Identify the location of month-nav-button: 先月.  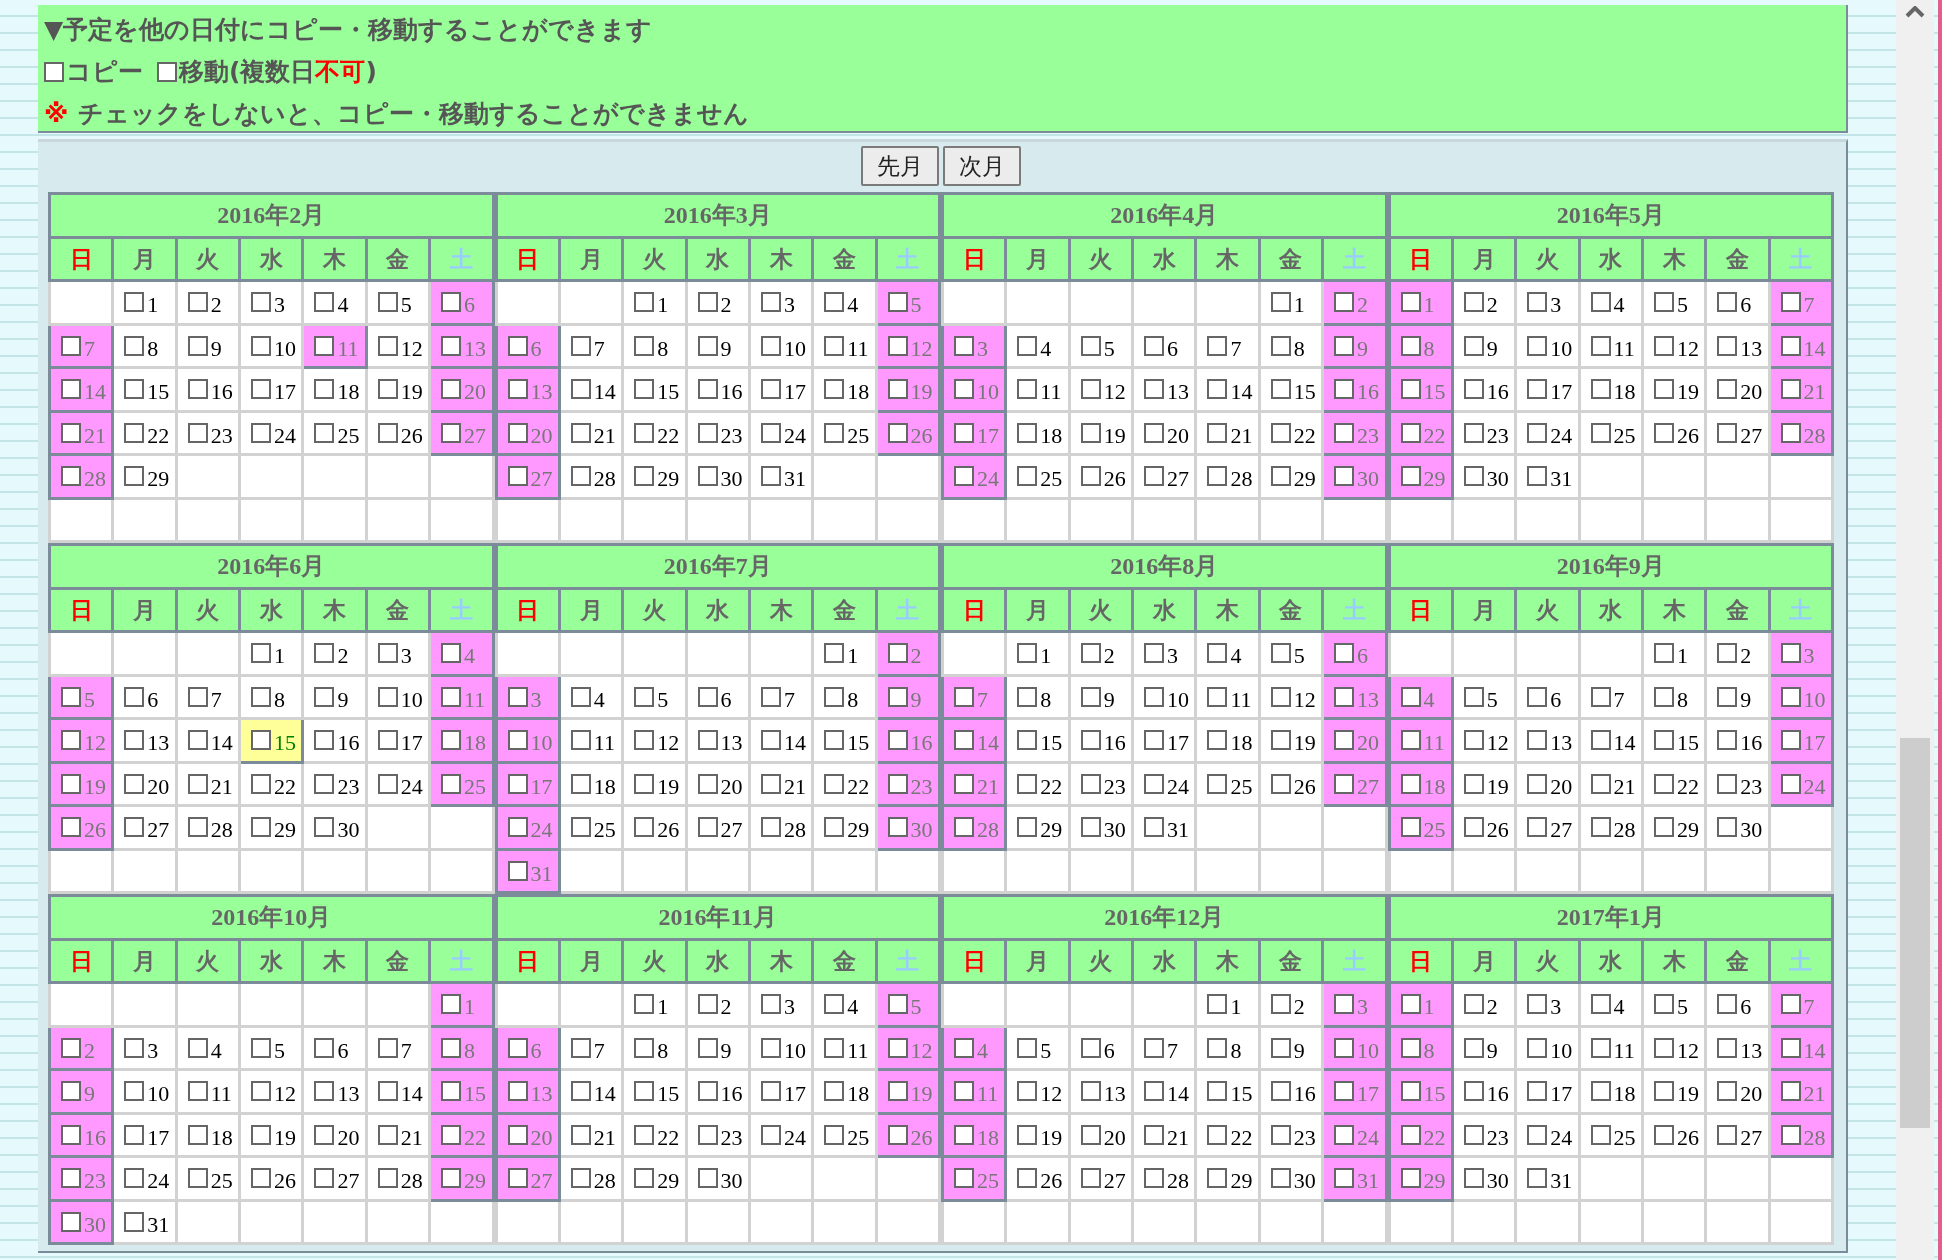
(900, 166).